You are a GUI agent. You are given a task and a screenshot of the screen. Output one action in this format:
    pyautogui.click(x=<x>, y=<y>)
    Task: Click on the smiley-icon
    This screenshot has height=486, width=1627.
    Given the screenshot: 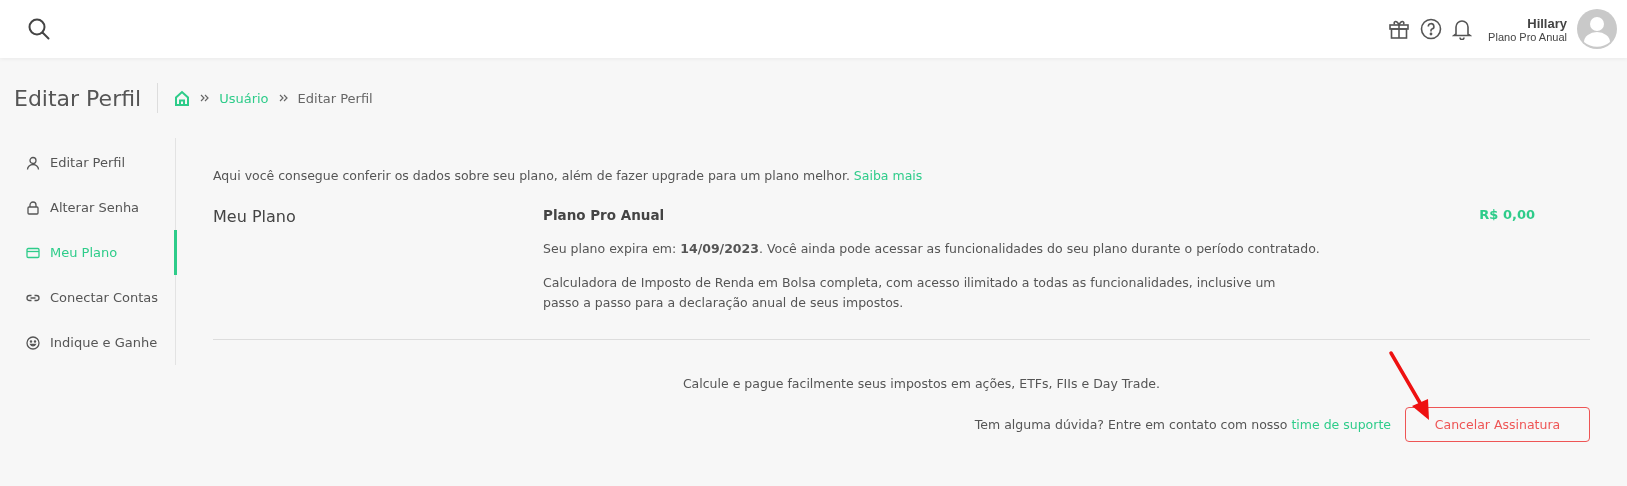 What is the action you would take?
    pyautogui.click(x=33, y=342)
    